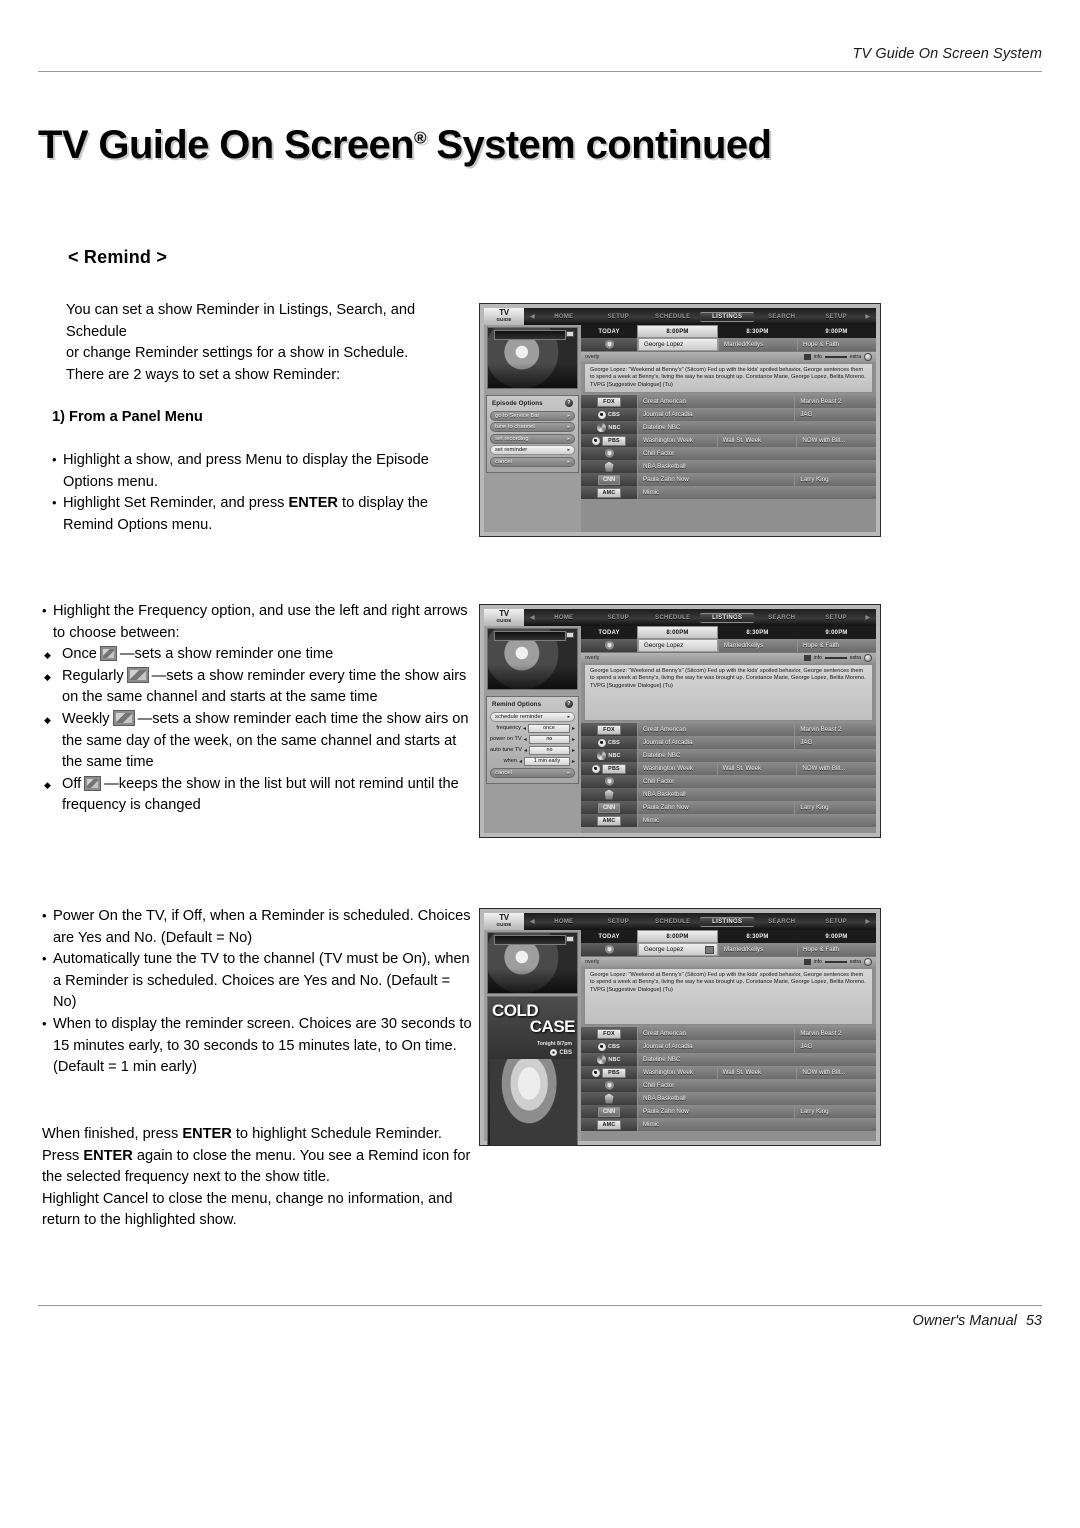  Describe the element at coordinates (549, 739) in the screenshot. I see `field-power-on-tv-value: no` at that location.